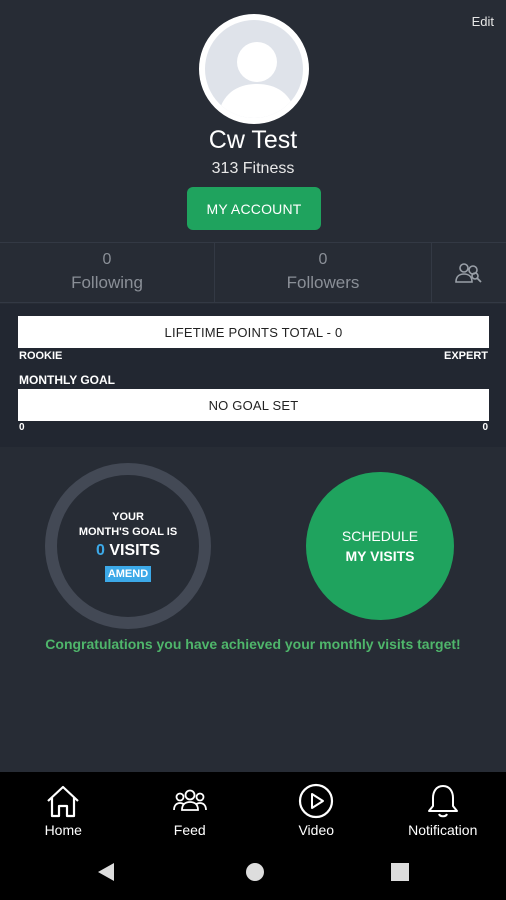 This screenshot has height=900, width=506. I want to click on people-search-icon, so click(468, 272).